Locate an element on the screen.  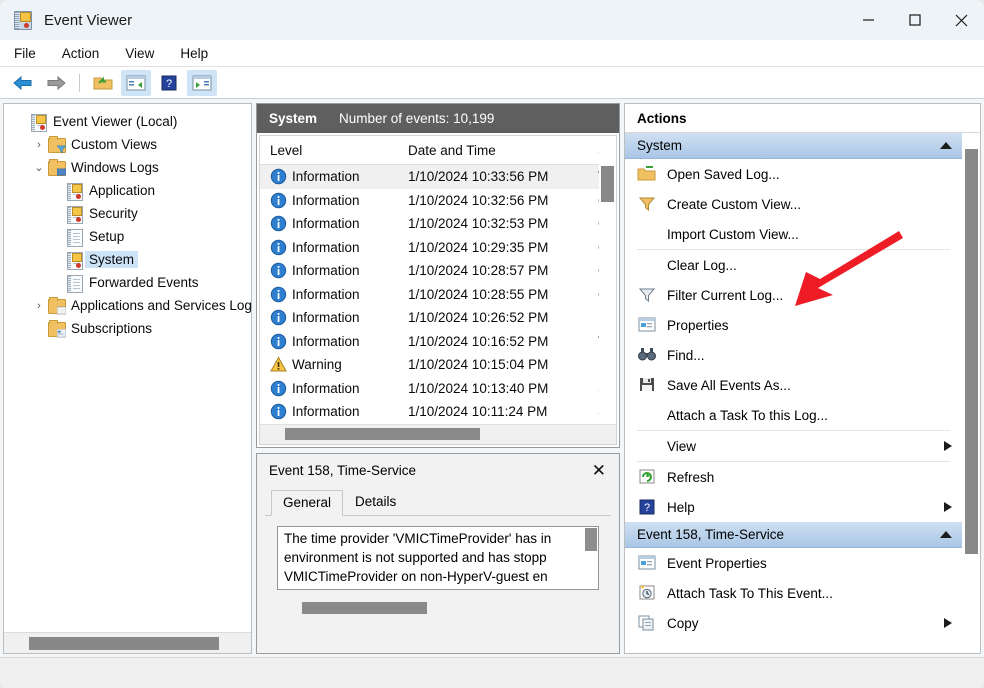
tree-item-setup: Setup is located at coordinates (127, 236).